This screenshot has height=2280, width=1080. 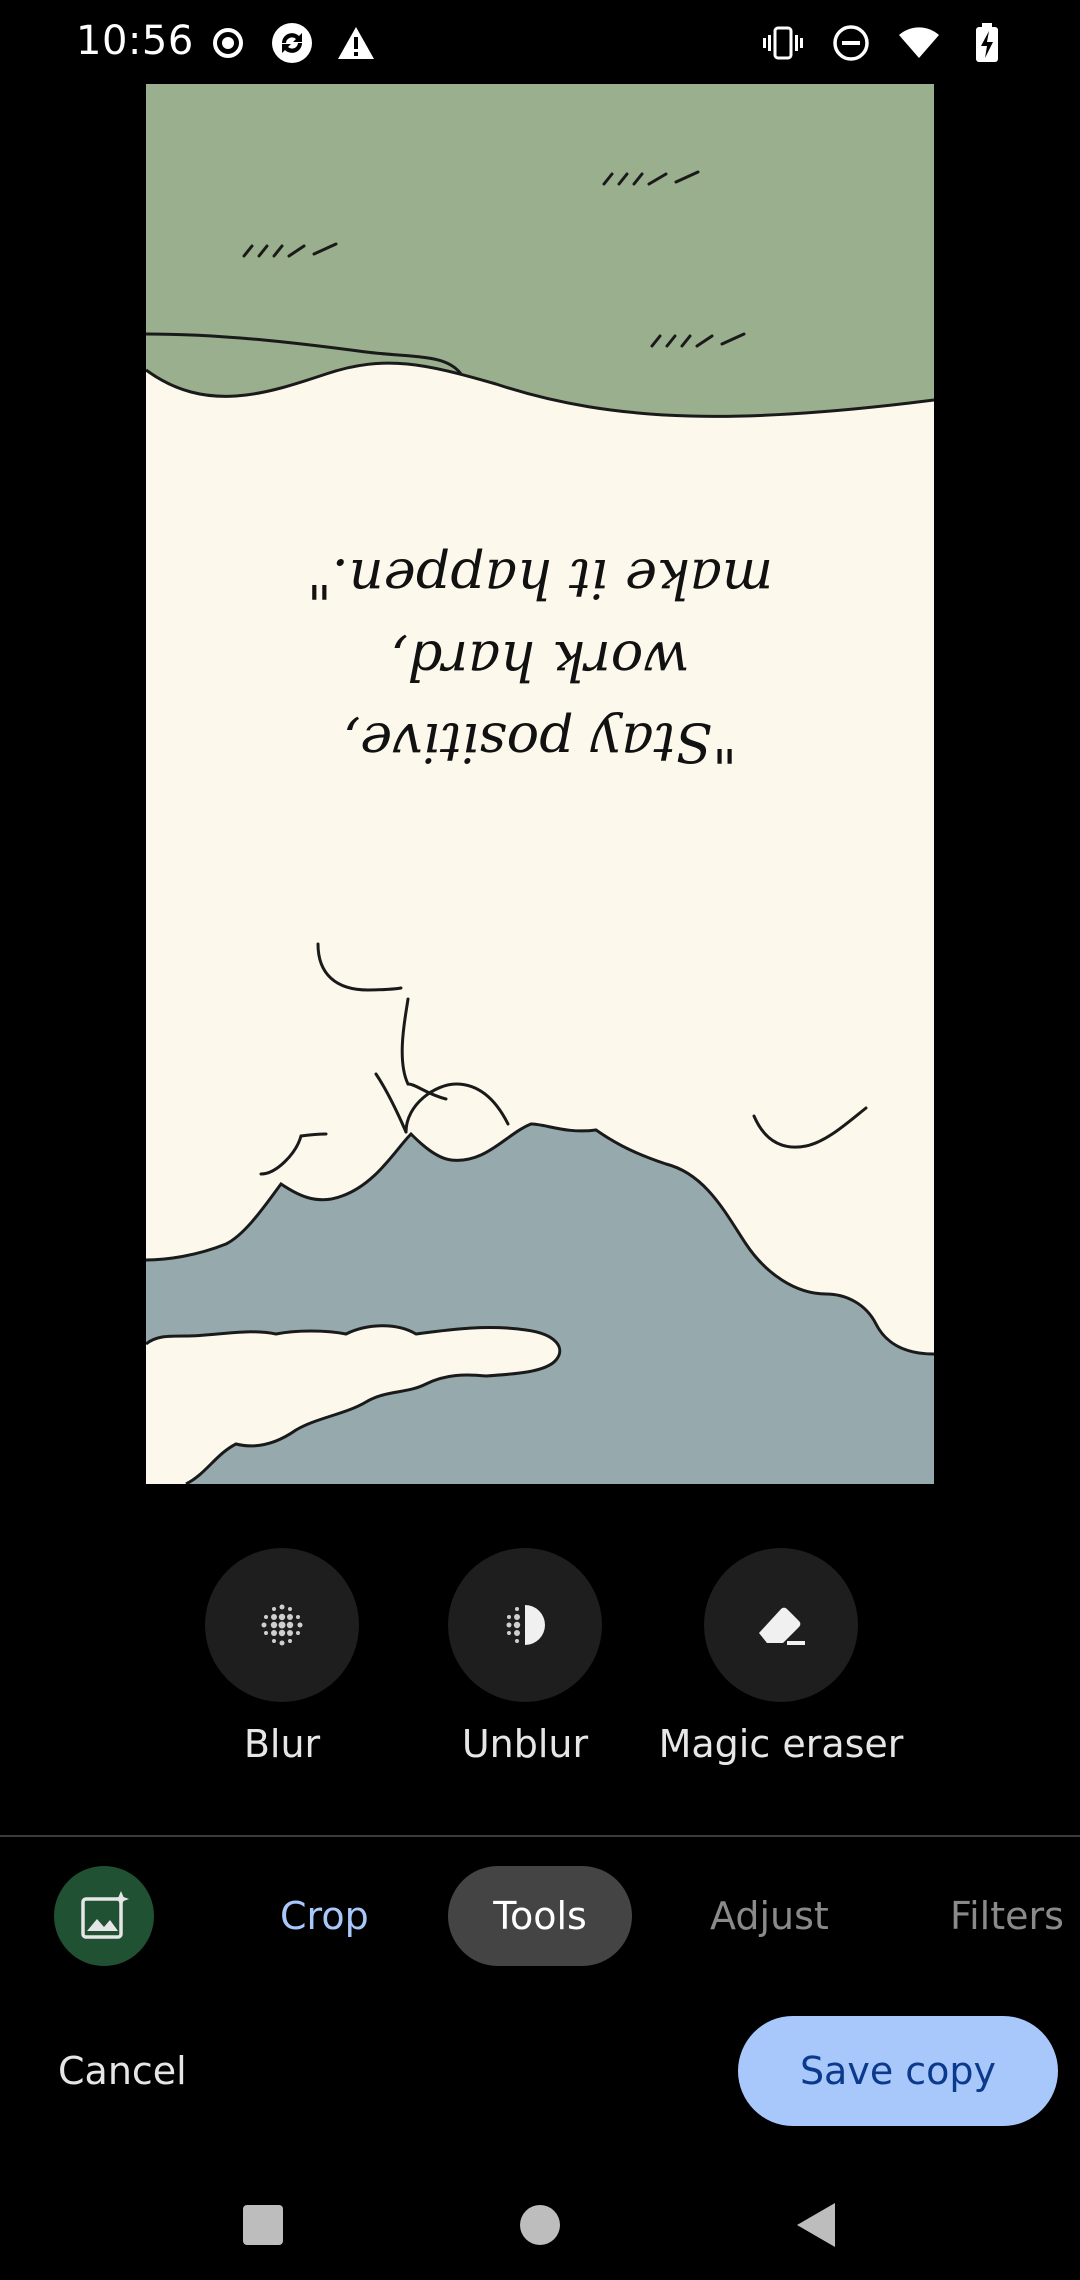 I want to click on divider, so click(x=540, y=1836).